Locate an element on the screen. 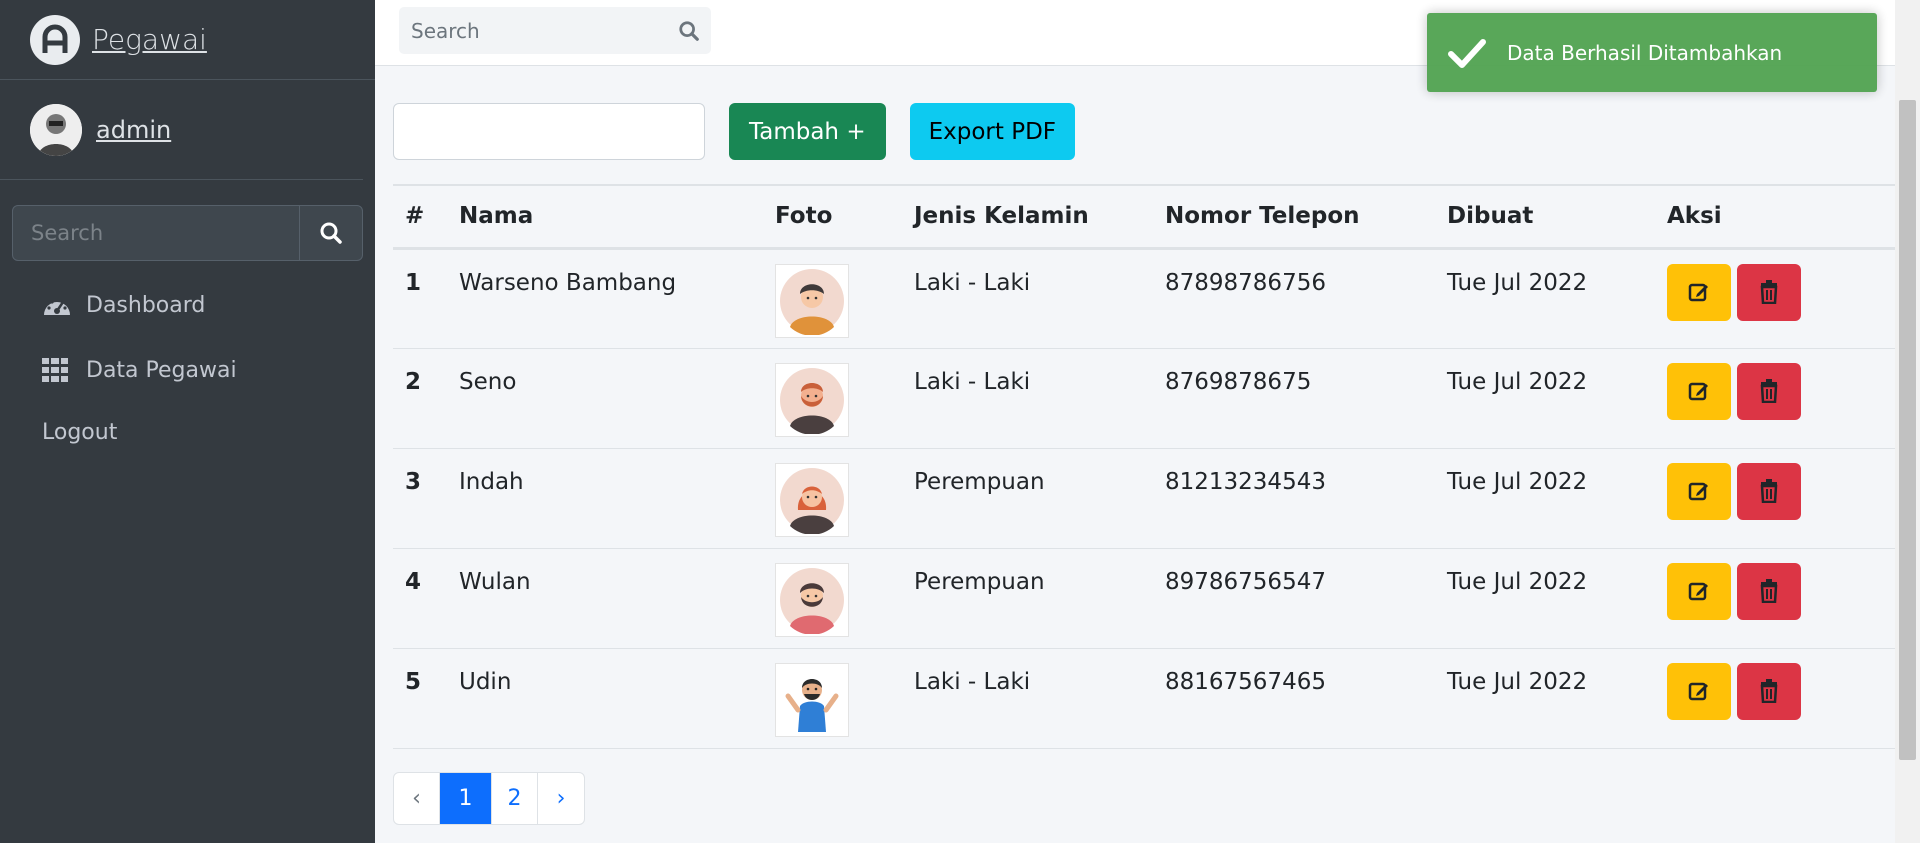  row-telepon: 8769878675 is located at coordinates (1238, 381).